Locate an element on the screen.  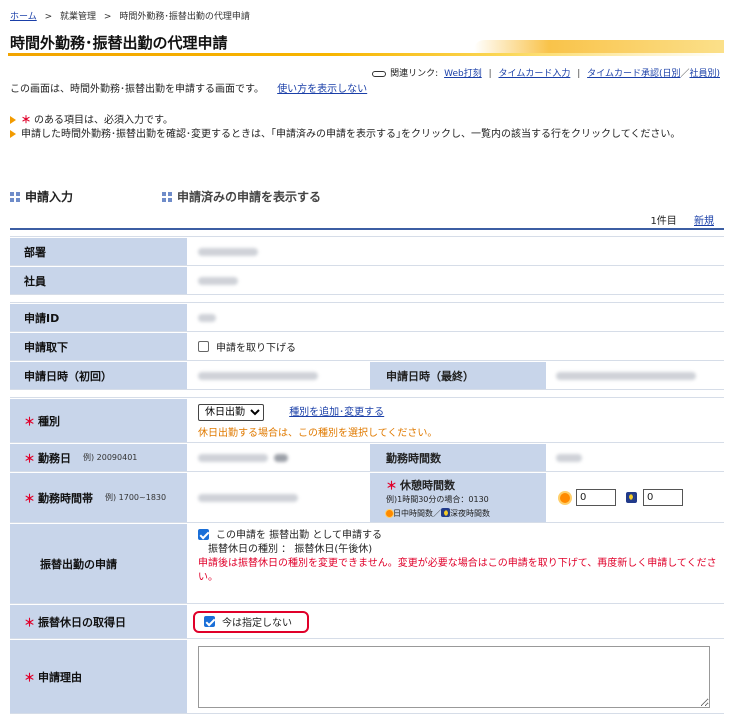
edit-type-link: 種別を追加･変更する is located at coordinates (336, 412).